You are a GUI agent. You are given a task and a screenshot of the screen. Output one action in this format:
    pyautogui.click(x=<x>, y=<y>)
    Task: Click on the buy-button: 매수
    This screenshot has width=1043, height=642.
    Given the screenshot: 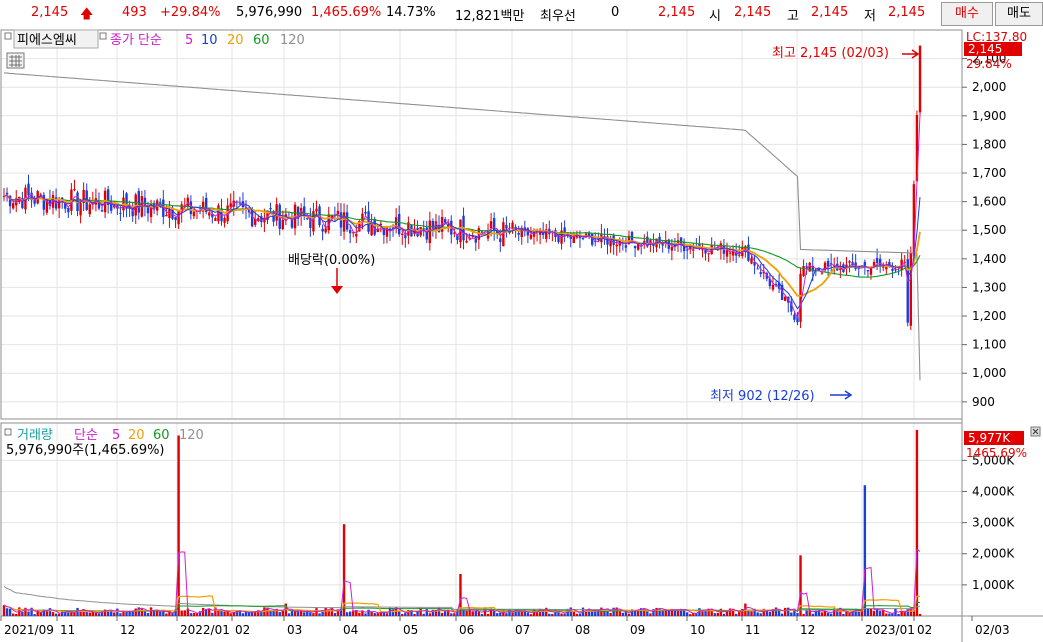 What is the action you would take?
    pyautogui.click(x=967, y=14)
    